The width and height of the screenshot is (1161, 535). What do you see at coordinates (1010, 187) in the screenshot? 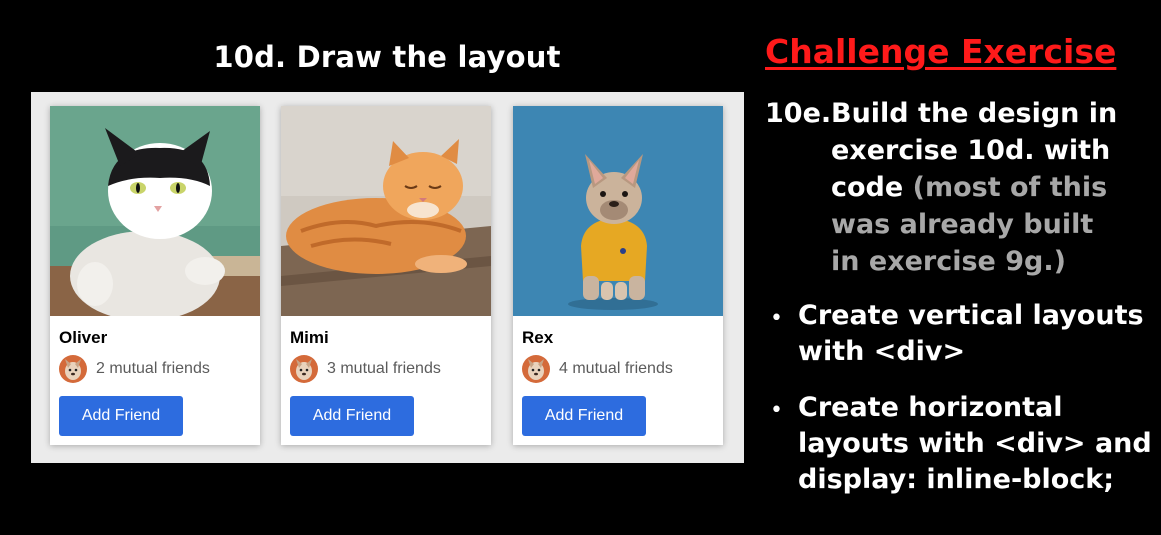
I see `exercise-line-note: (most of this` at bounding box center [1010, 187].